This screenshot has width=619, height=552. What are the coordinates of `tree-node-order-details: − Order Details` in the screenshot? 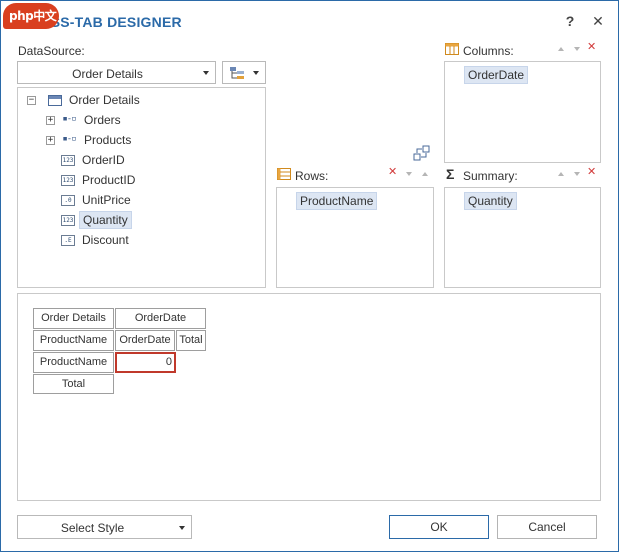 It's located at (83, 100).